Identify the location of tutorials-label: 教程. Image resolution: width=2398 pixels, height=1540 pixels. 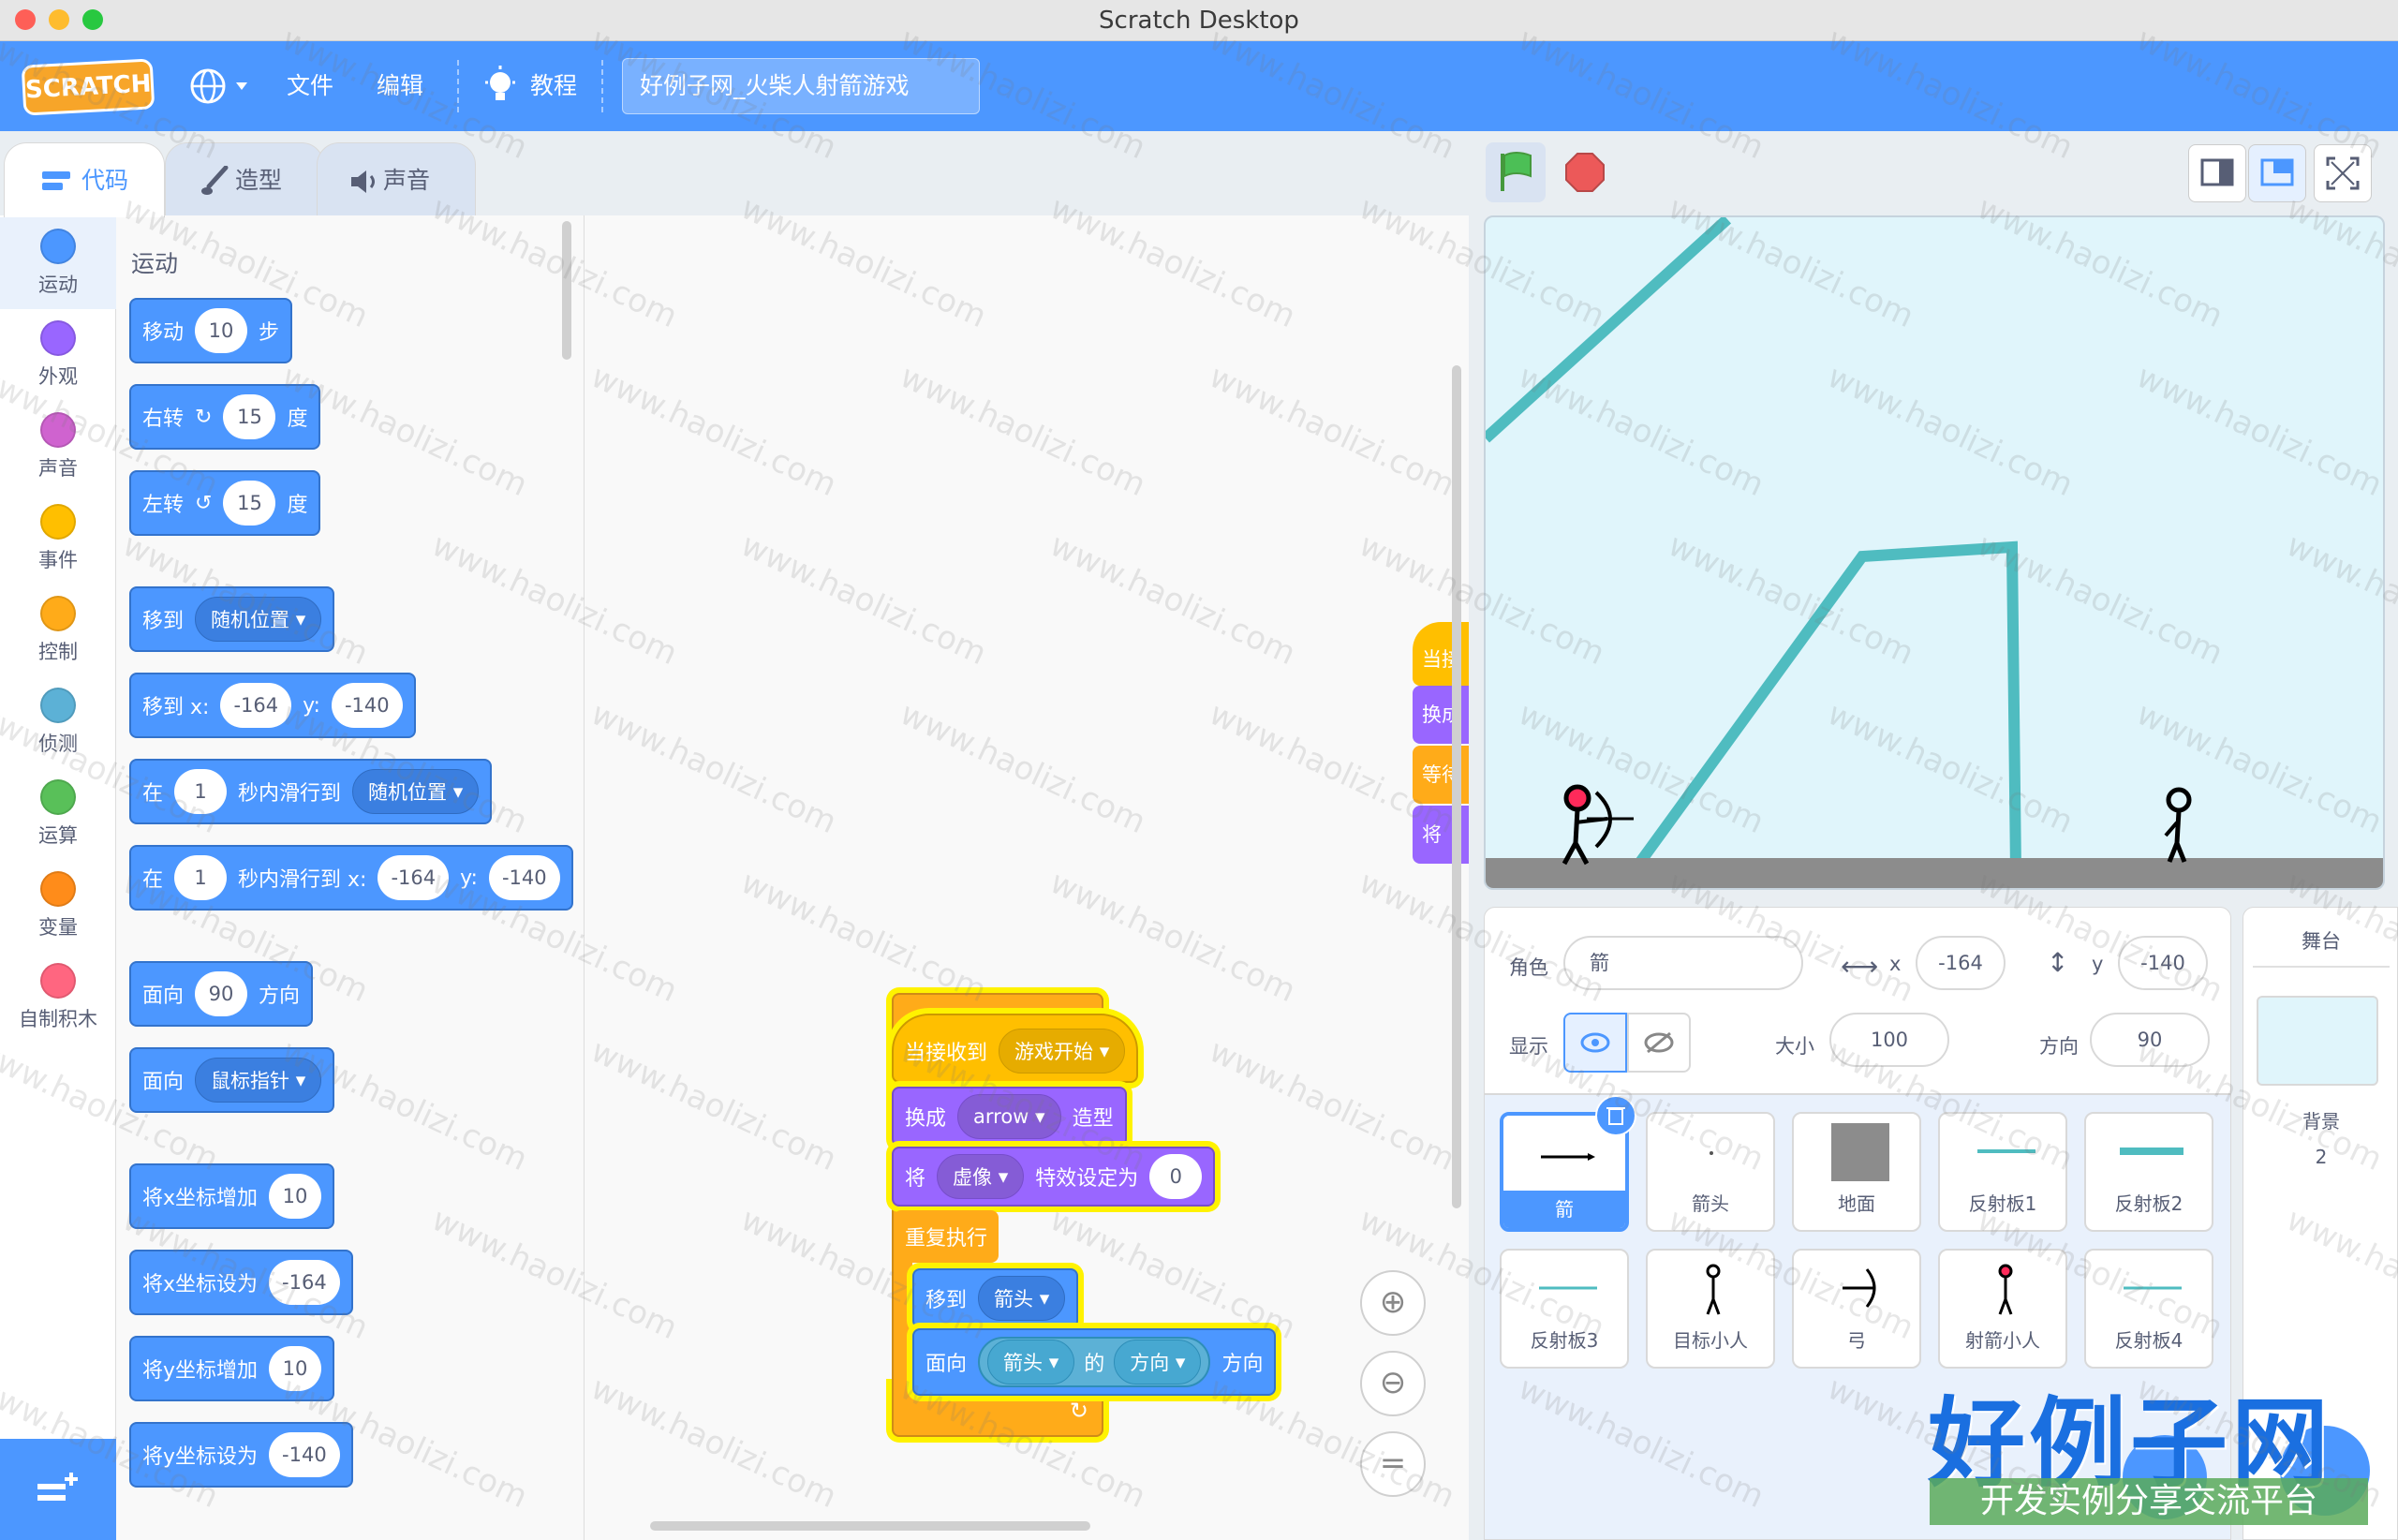
(553, 86).